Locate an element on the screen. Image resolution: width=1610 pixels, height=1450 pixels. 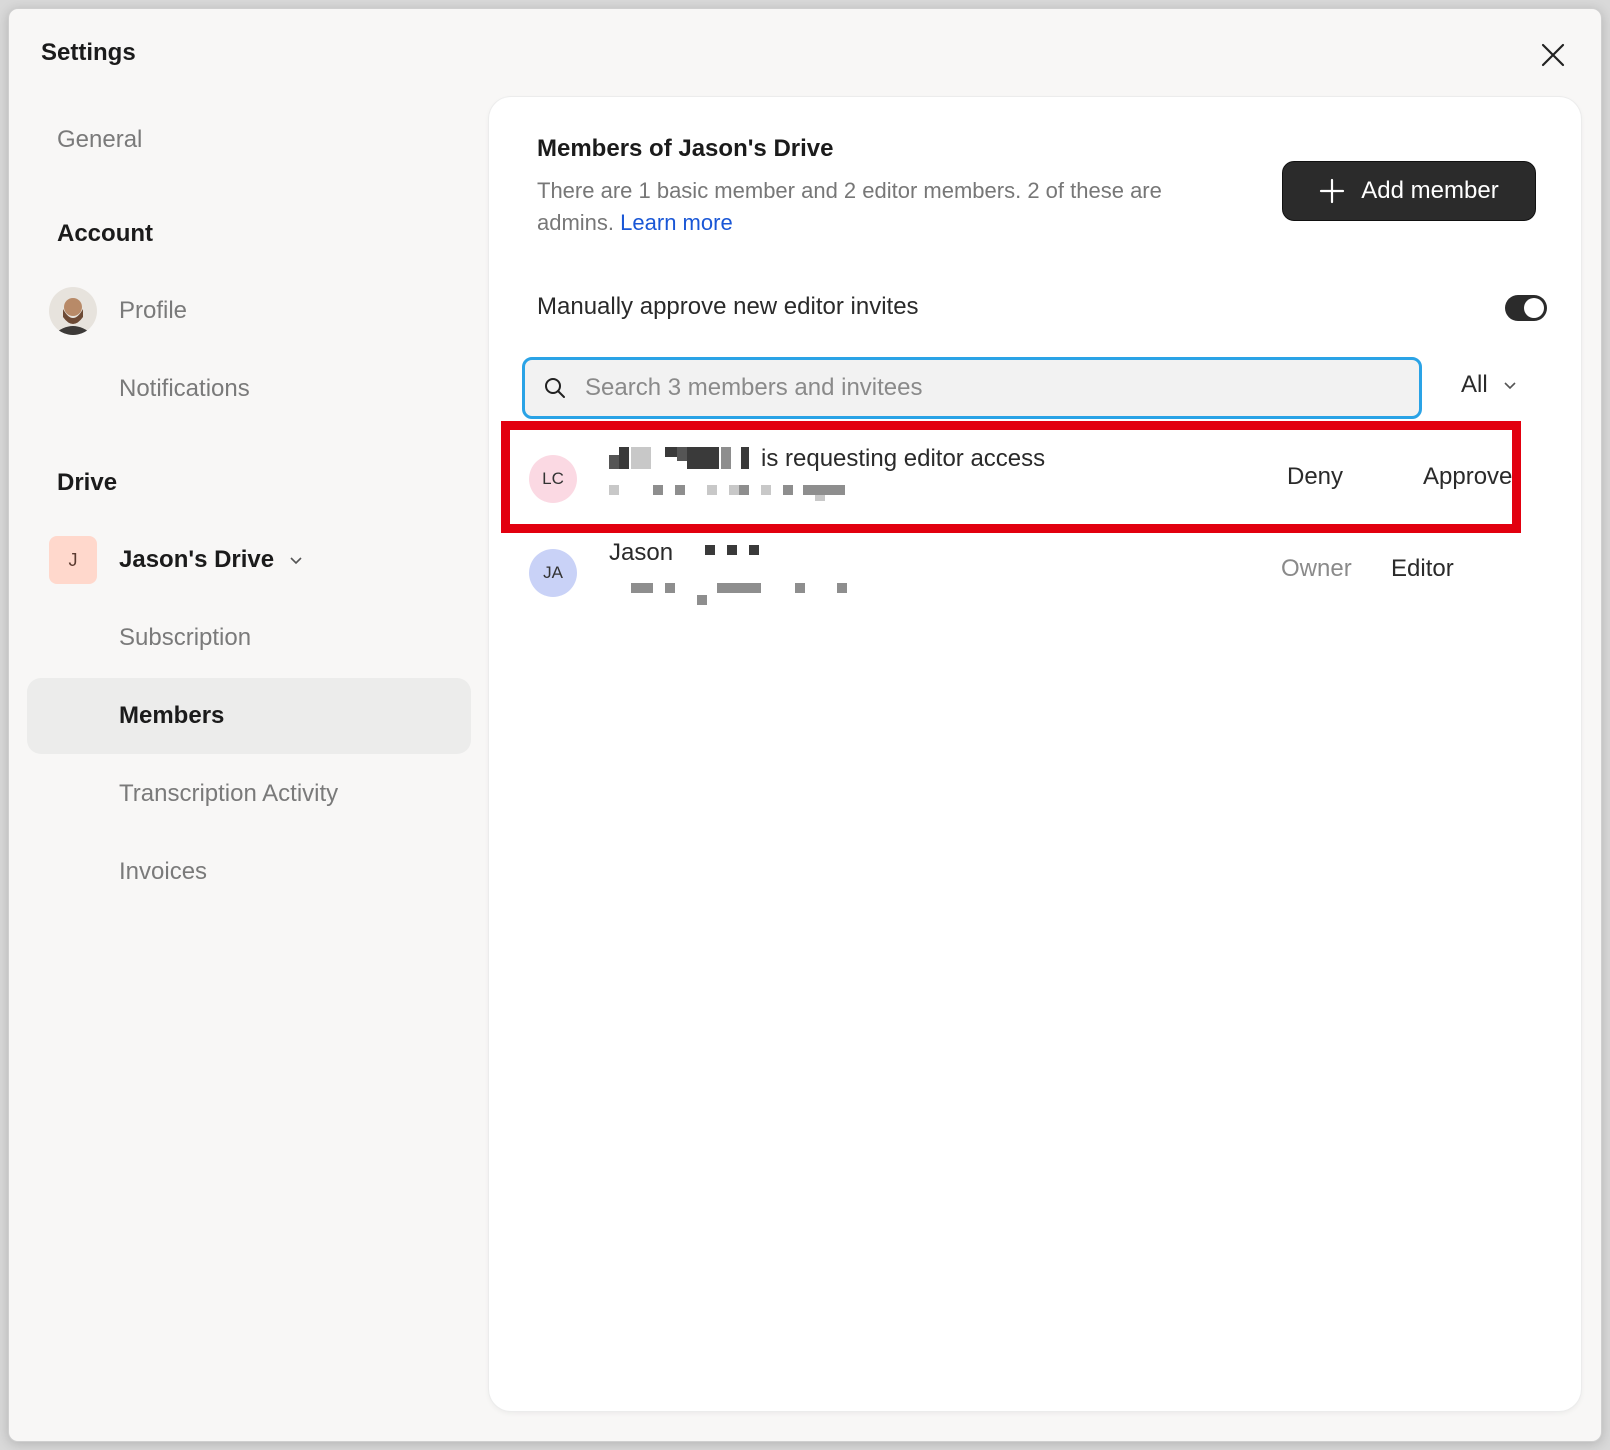
drive-name: Jason's Drive is located at coordinates (197, 559).